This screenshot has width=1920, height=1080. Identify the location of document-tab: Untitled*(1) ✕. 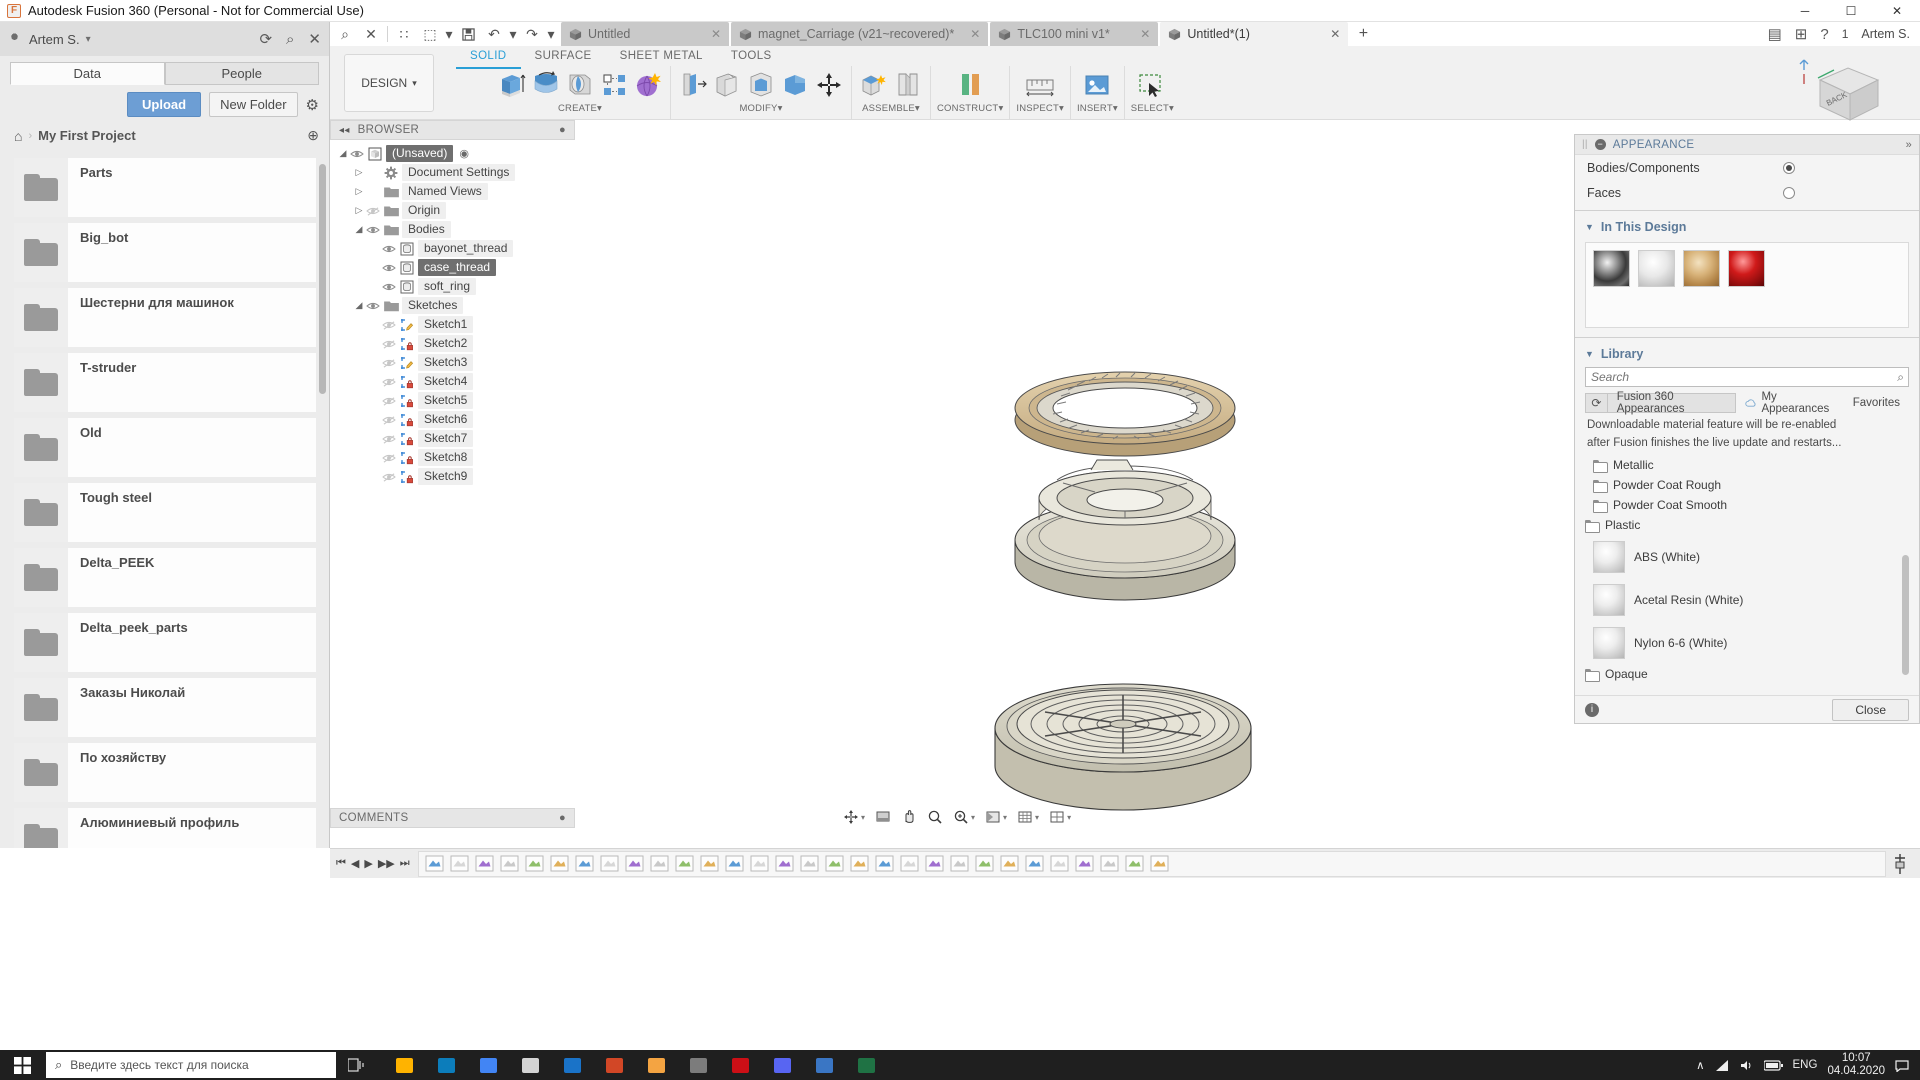
(1254, 34).